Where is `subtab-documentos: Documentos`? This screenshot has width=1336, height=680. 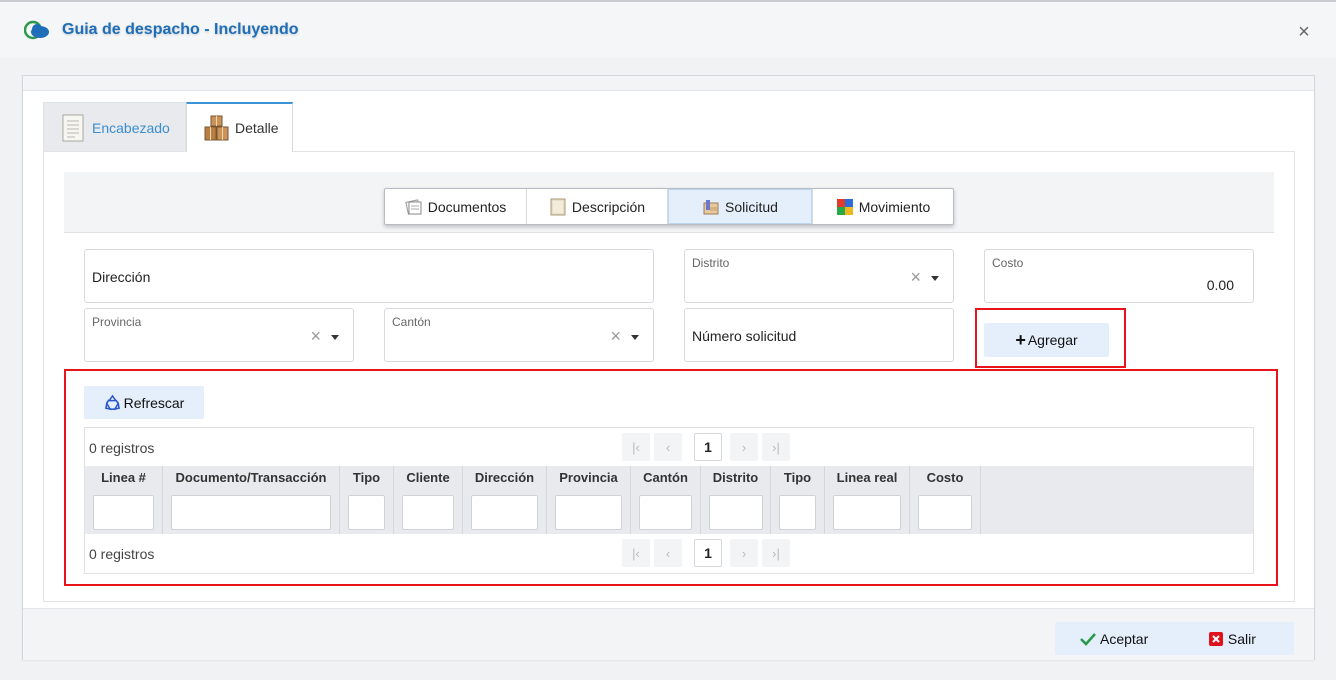 subtab-documentos: Documentos is located at coordinates (456, 206).